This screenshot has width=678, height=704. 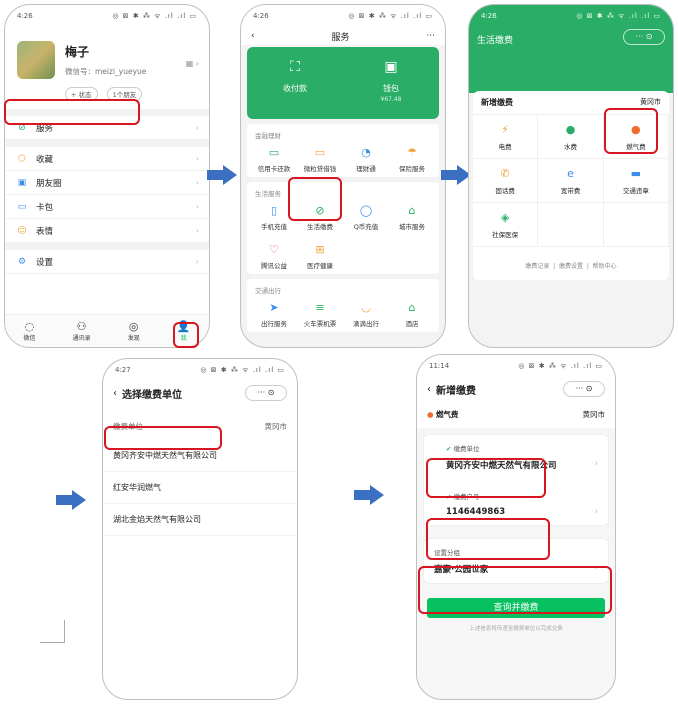 I want to click on wechat-id: 微信号：meizi_yueyue, so click(x=106, y=71).